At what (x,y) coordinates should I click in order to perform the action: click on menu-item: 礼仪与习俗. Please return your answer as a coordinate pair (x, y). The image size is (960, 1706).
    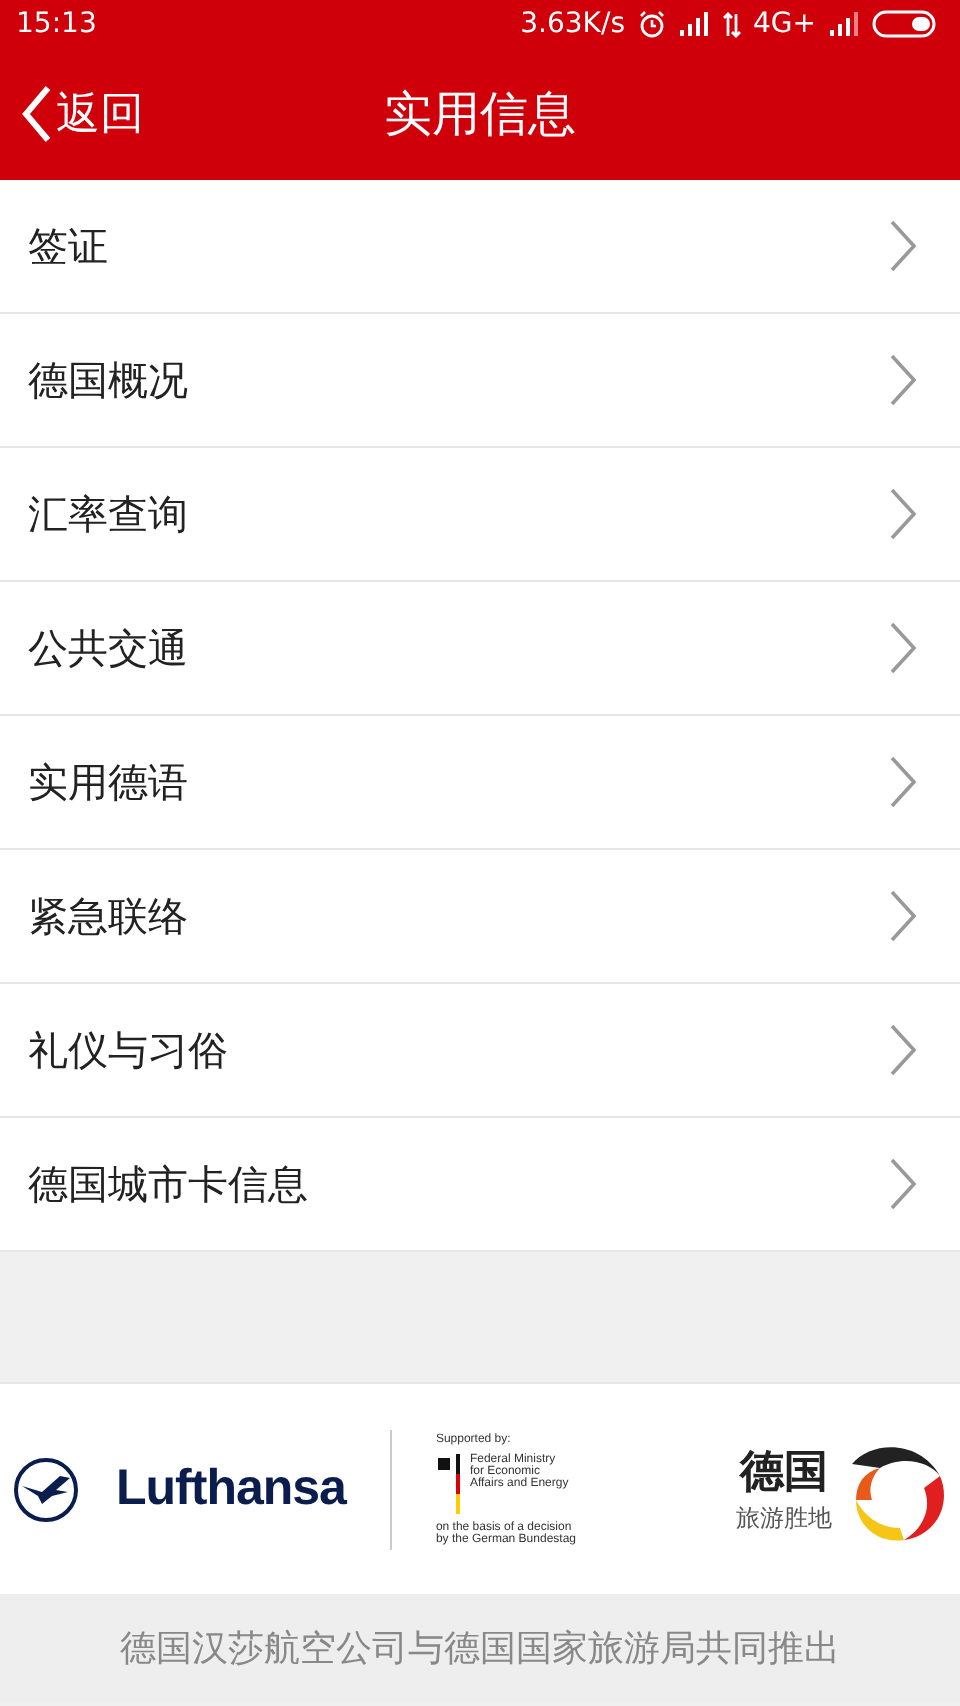
    Looking at the image, I should click on (480, 1051).